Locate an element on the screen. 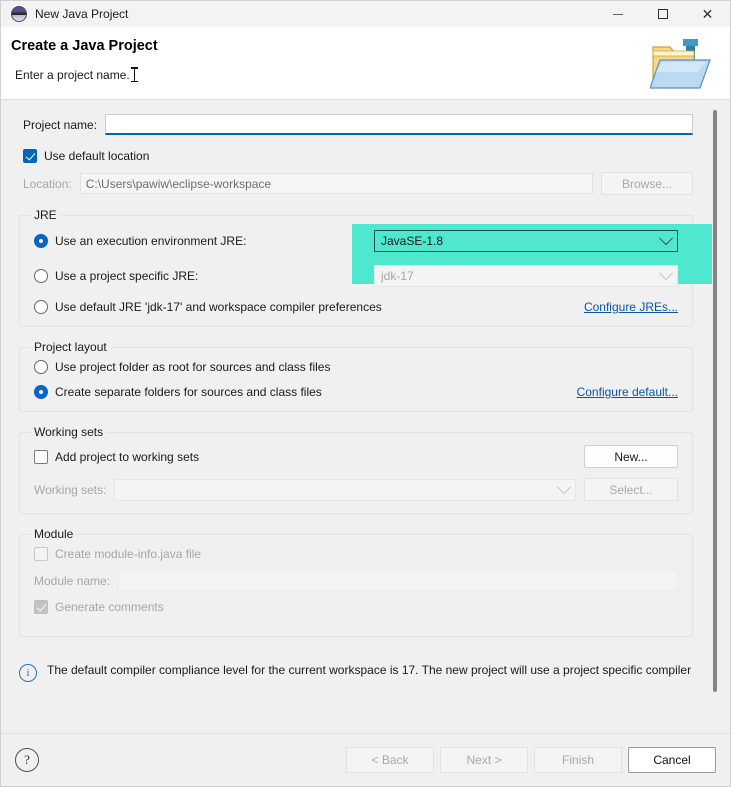 This screenshot has height=787, width=731. working-sets-label: Working sets: is located at coordinates (70, 489).